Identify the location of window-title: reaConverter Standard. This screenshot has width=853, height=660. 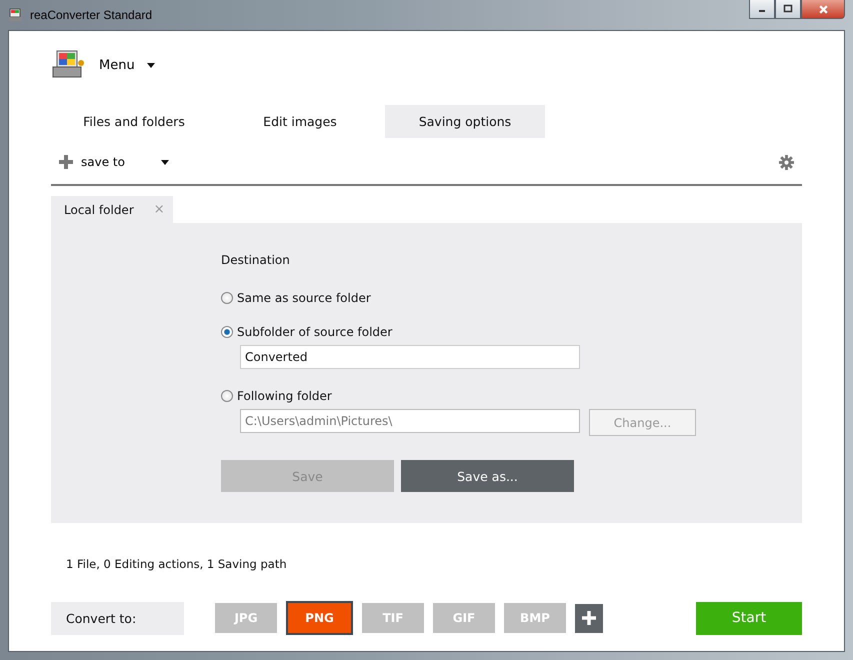
(91, 15).